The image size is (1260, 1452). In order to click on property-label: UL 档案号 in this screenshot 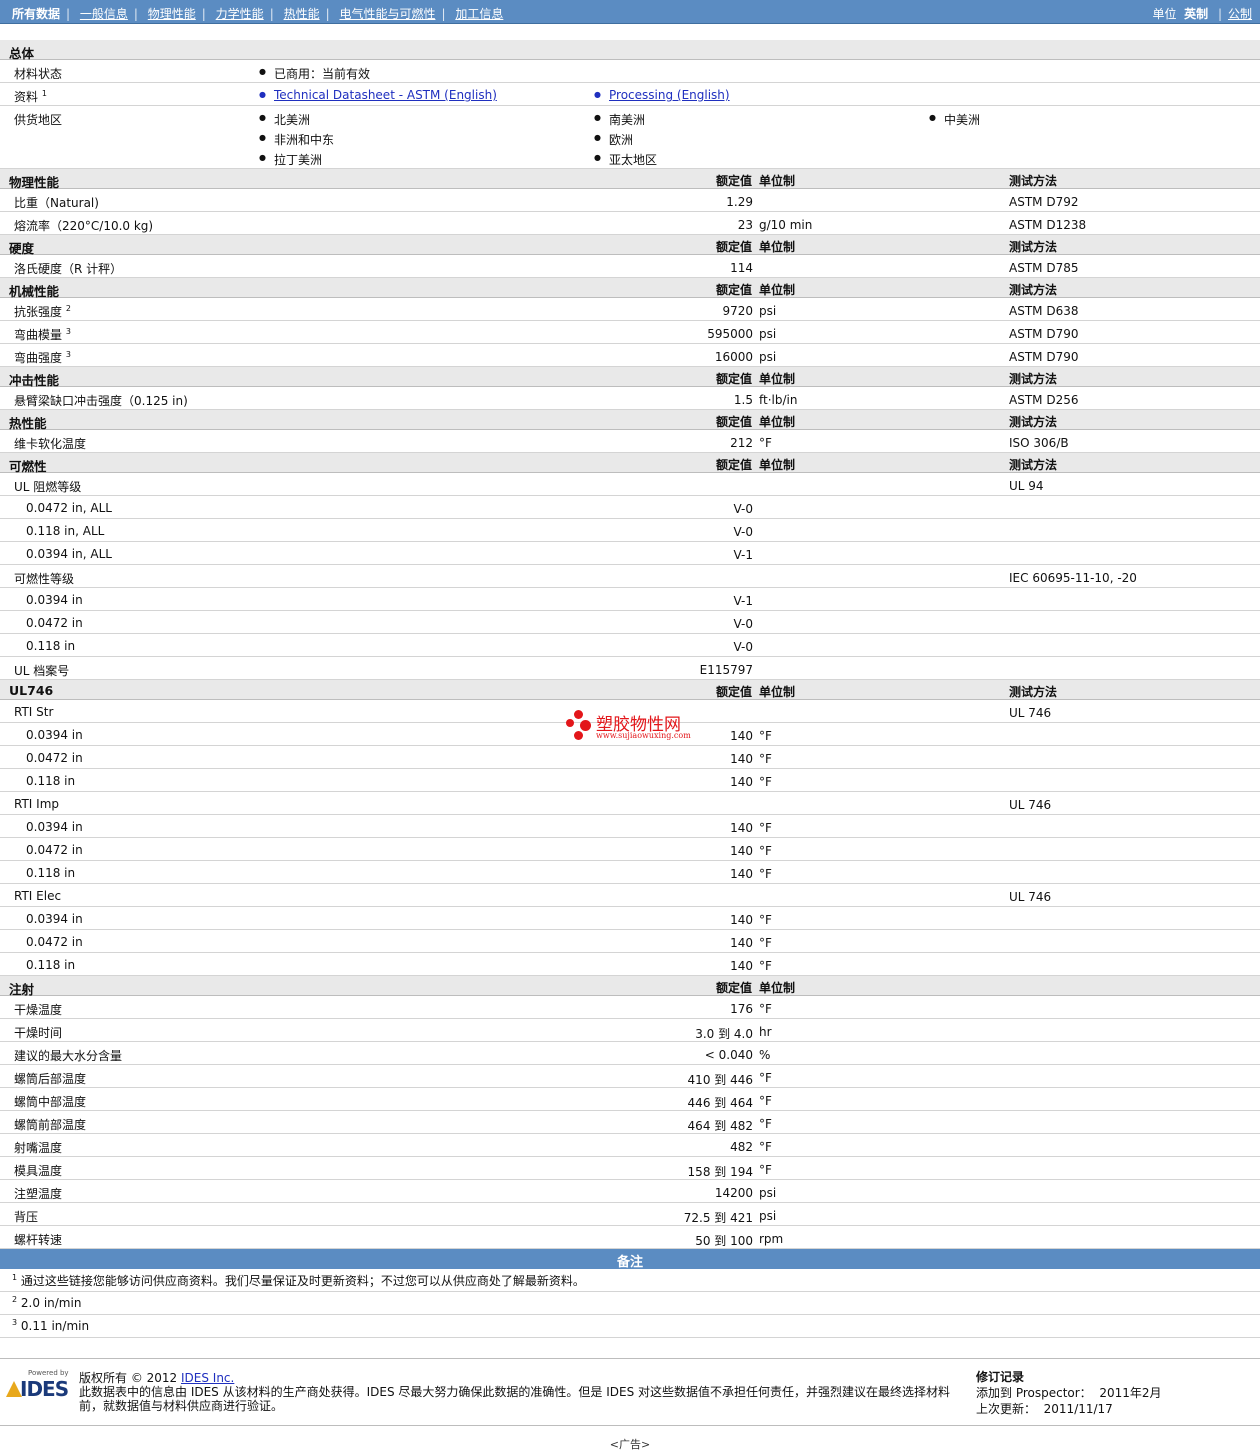, I will do `click(41, 670)`.